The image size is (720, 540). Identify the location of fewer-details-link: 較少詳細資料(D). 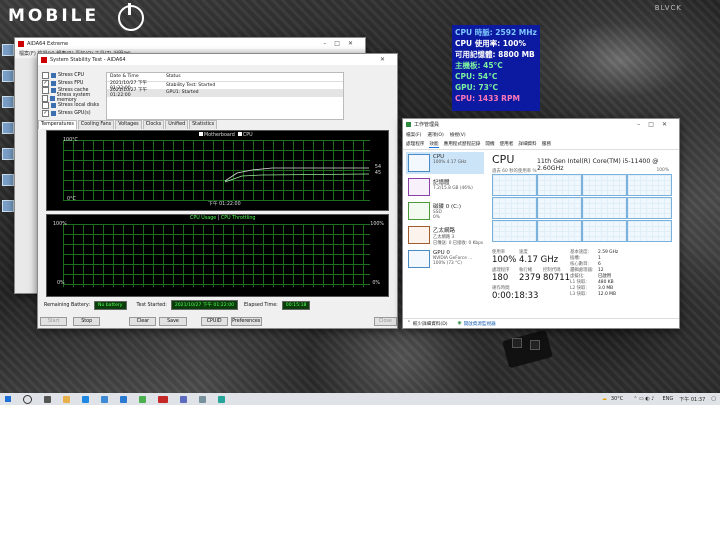
(430, 324).